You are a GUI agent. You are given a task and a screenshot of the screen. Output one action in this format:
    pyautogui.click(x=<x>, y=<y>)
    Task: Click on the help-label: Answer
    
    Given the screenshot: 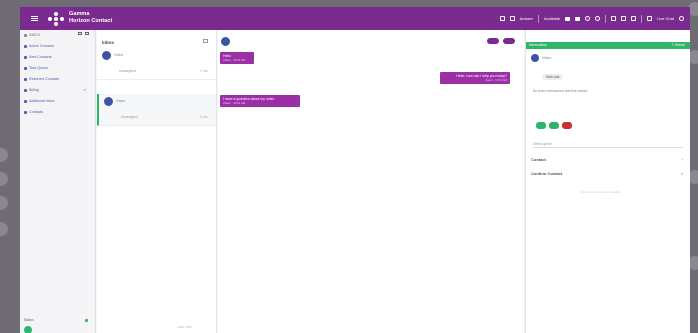 What is the action you would take?
    pyautogui.click(x=526, y=18)
    